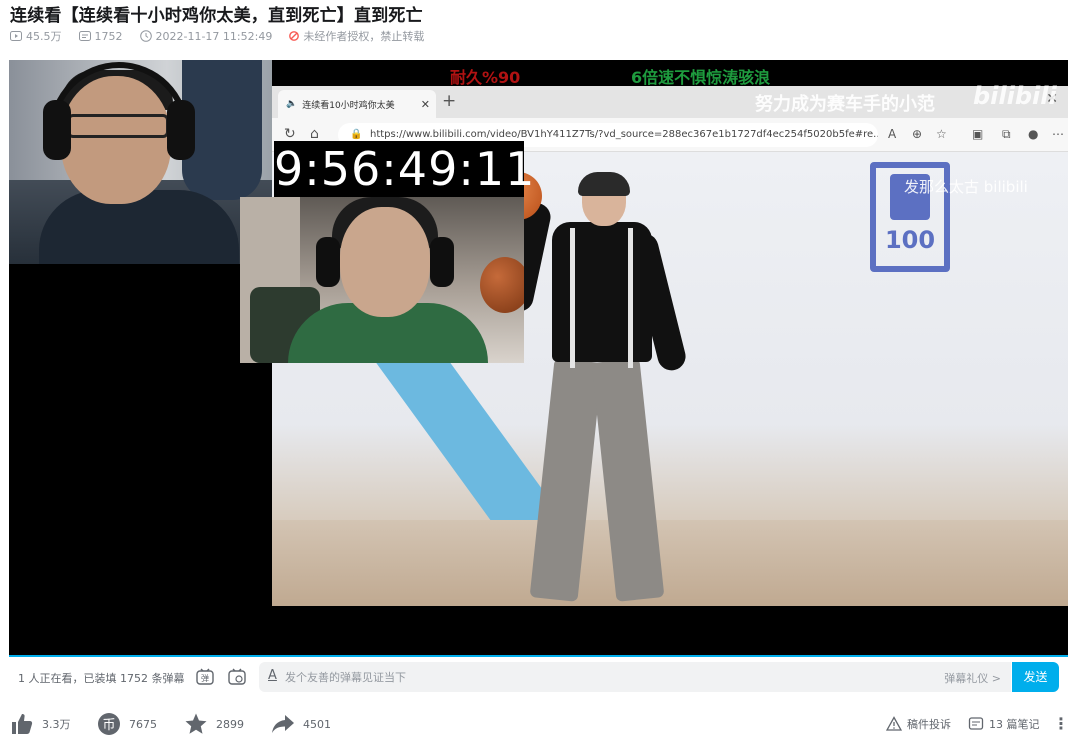 This screenshot has height=747, width=1080. What do you see at coordinates (22, 724) in the screenshot?
I see `thumbs-up-icon` at bounding box center [22, 724].